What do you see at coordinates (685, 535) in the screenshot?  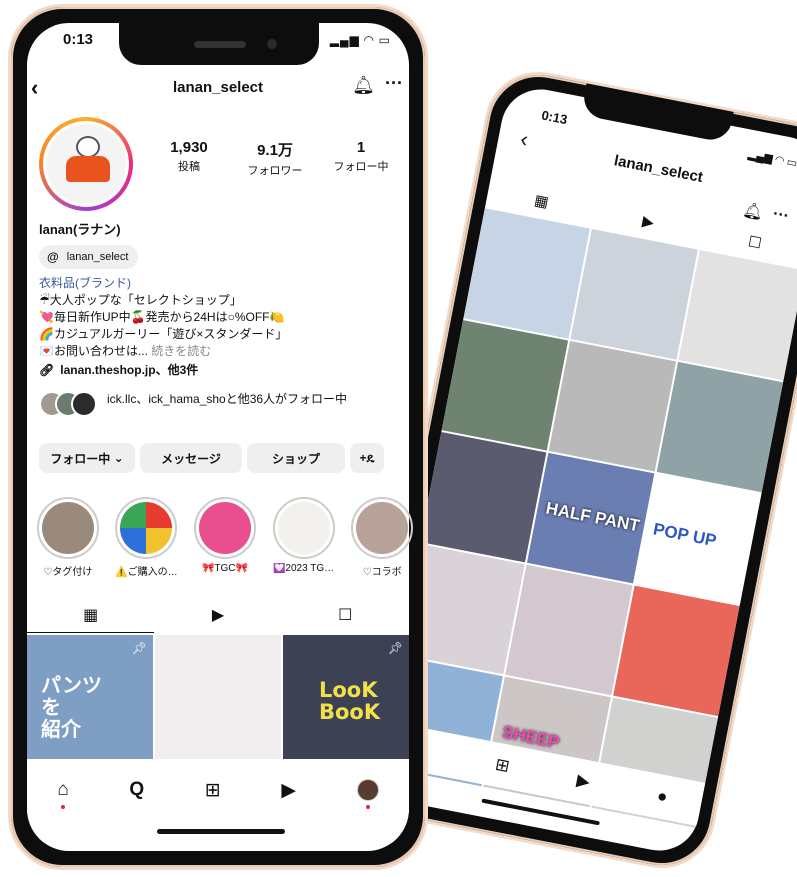 I see `post-text: POP UP` at bounding box center [685, 535].